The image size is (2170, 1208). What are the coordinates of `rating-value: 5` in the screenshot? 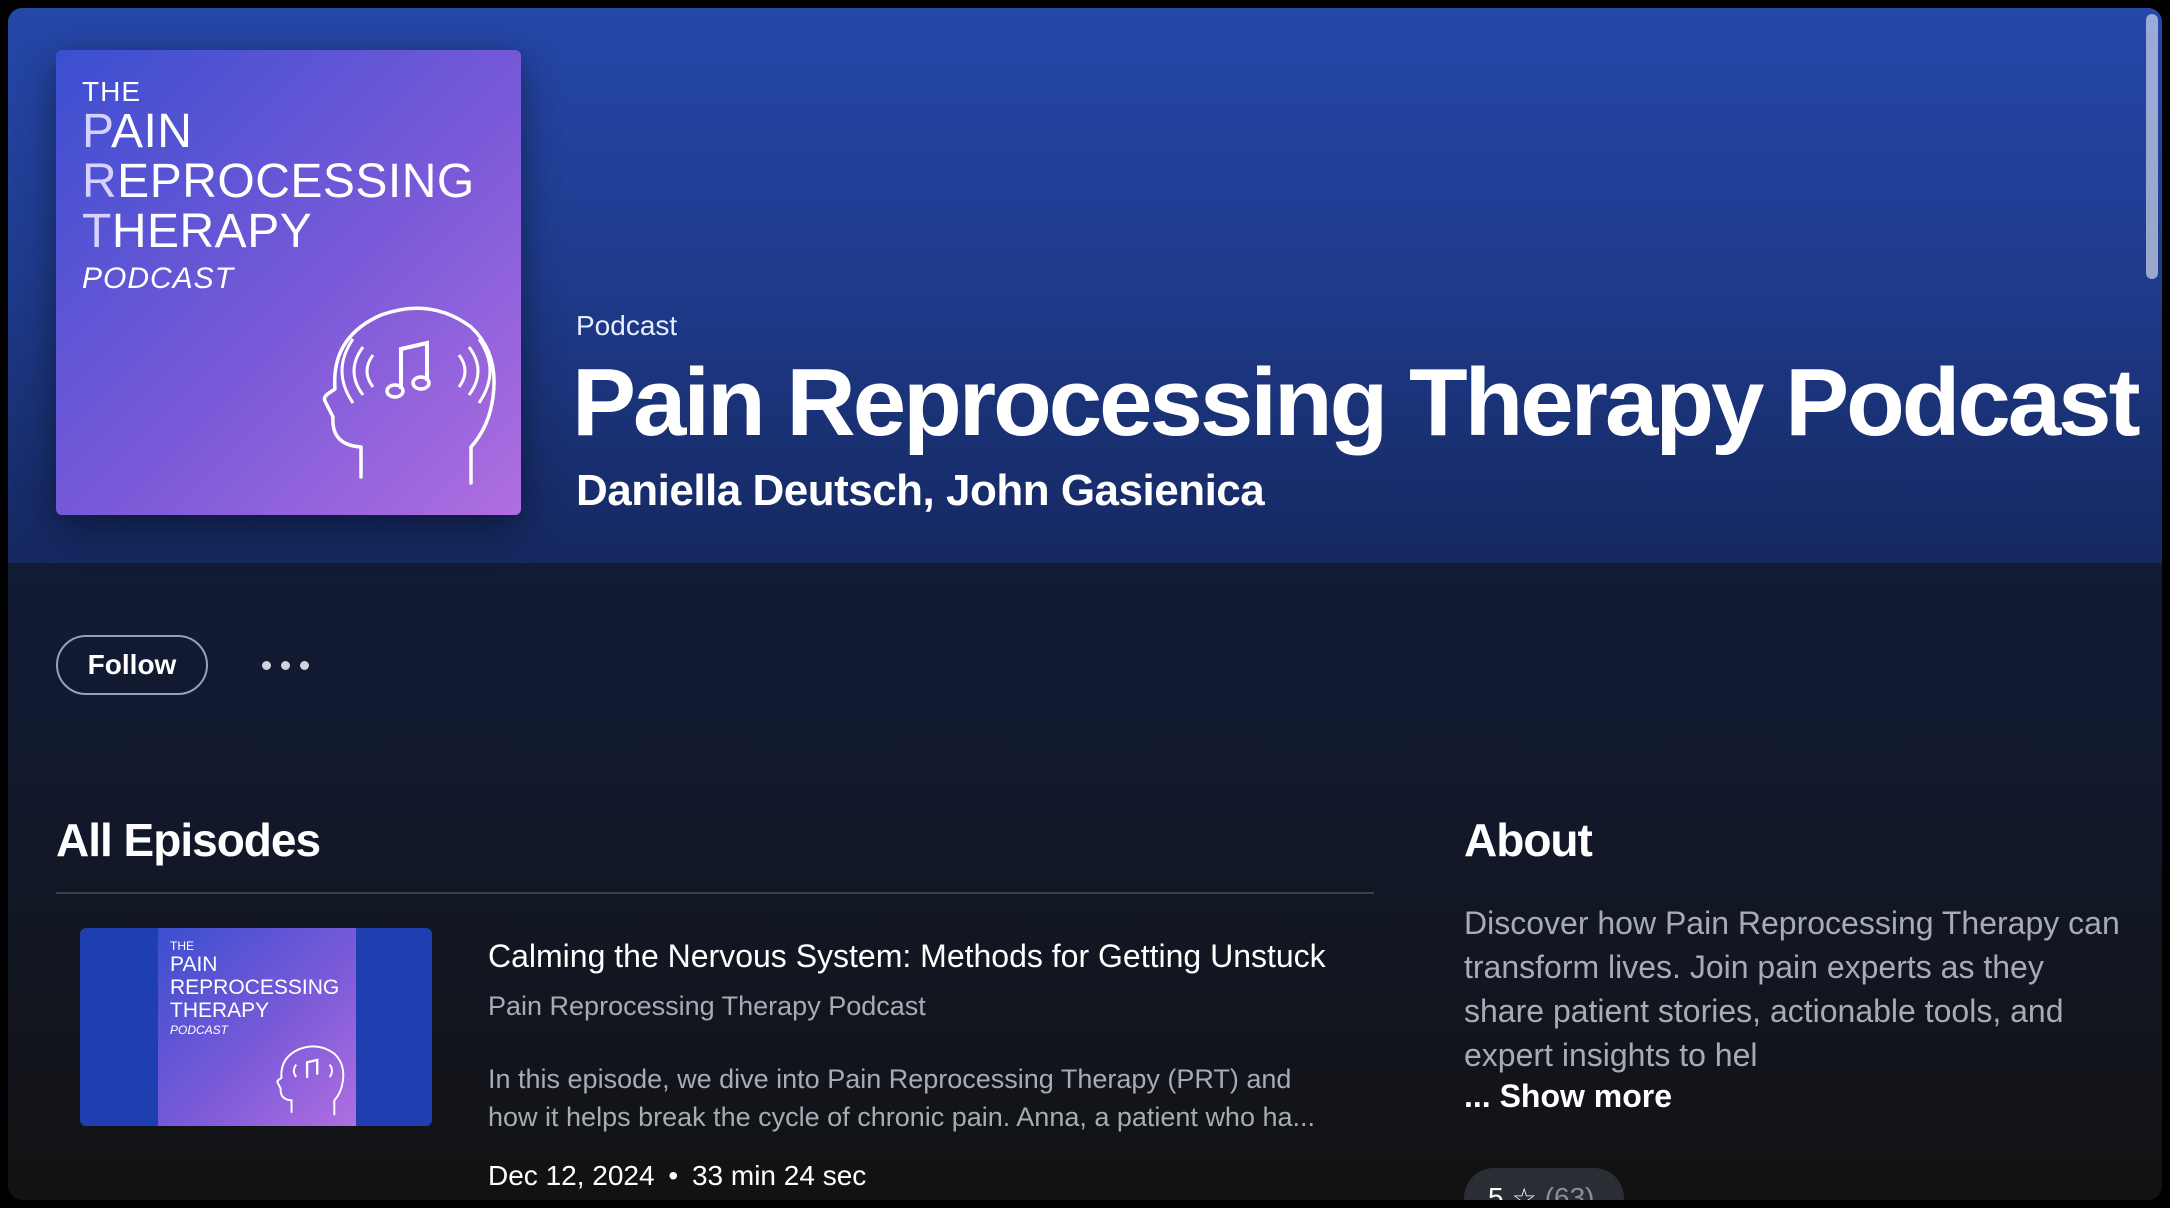 It's located at (1496, 1191).